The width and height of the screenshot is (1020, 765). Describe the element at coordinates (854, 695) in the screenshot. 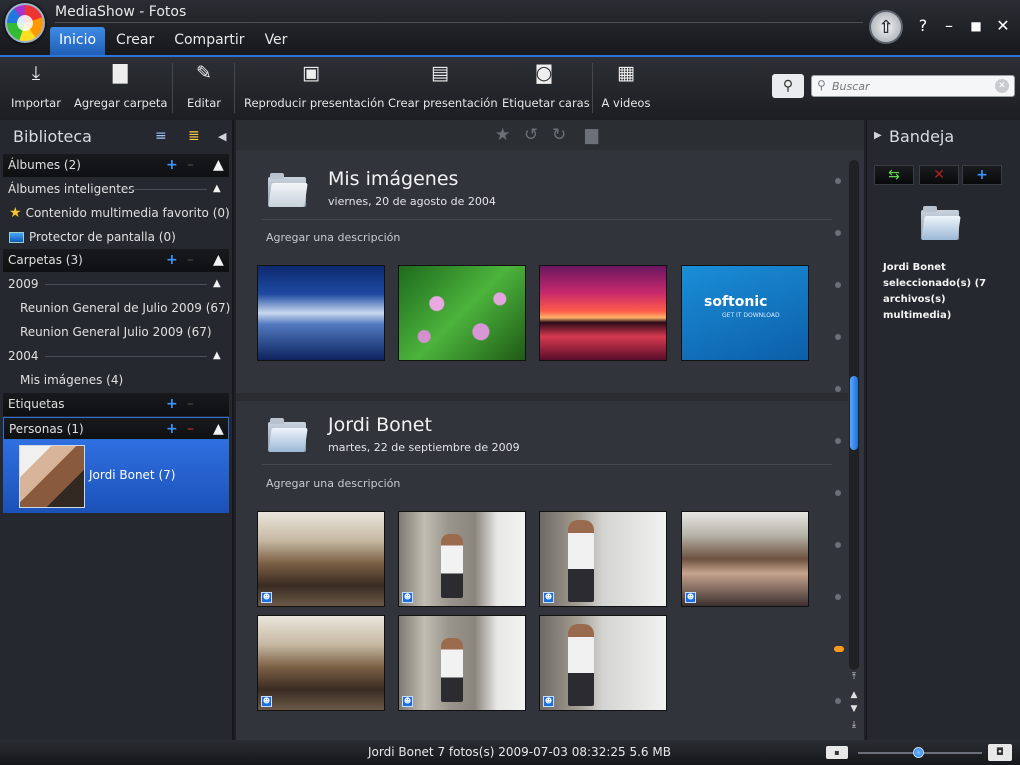

I see `scroll-up-icon: ▲` at that location.